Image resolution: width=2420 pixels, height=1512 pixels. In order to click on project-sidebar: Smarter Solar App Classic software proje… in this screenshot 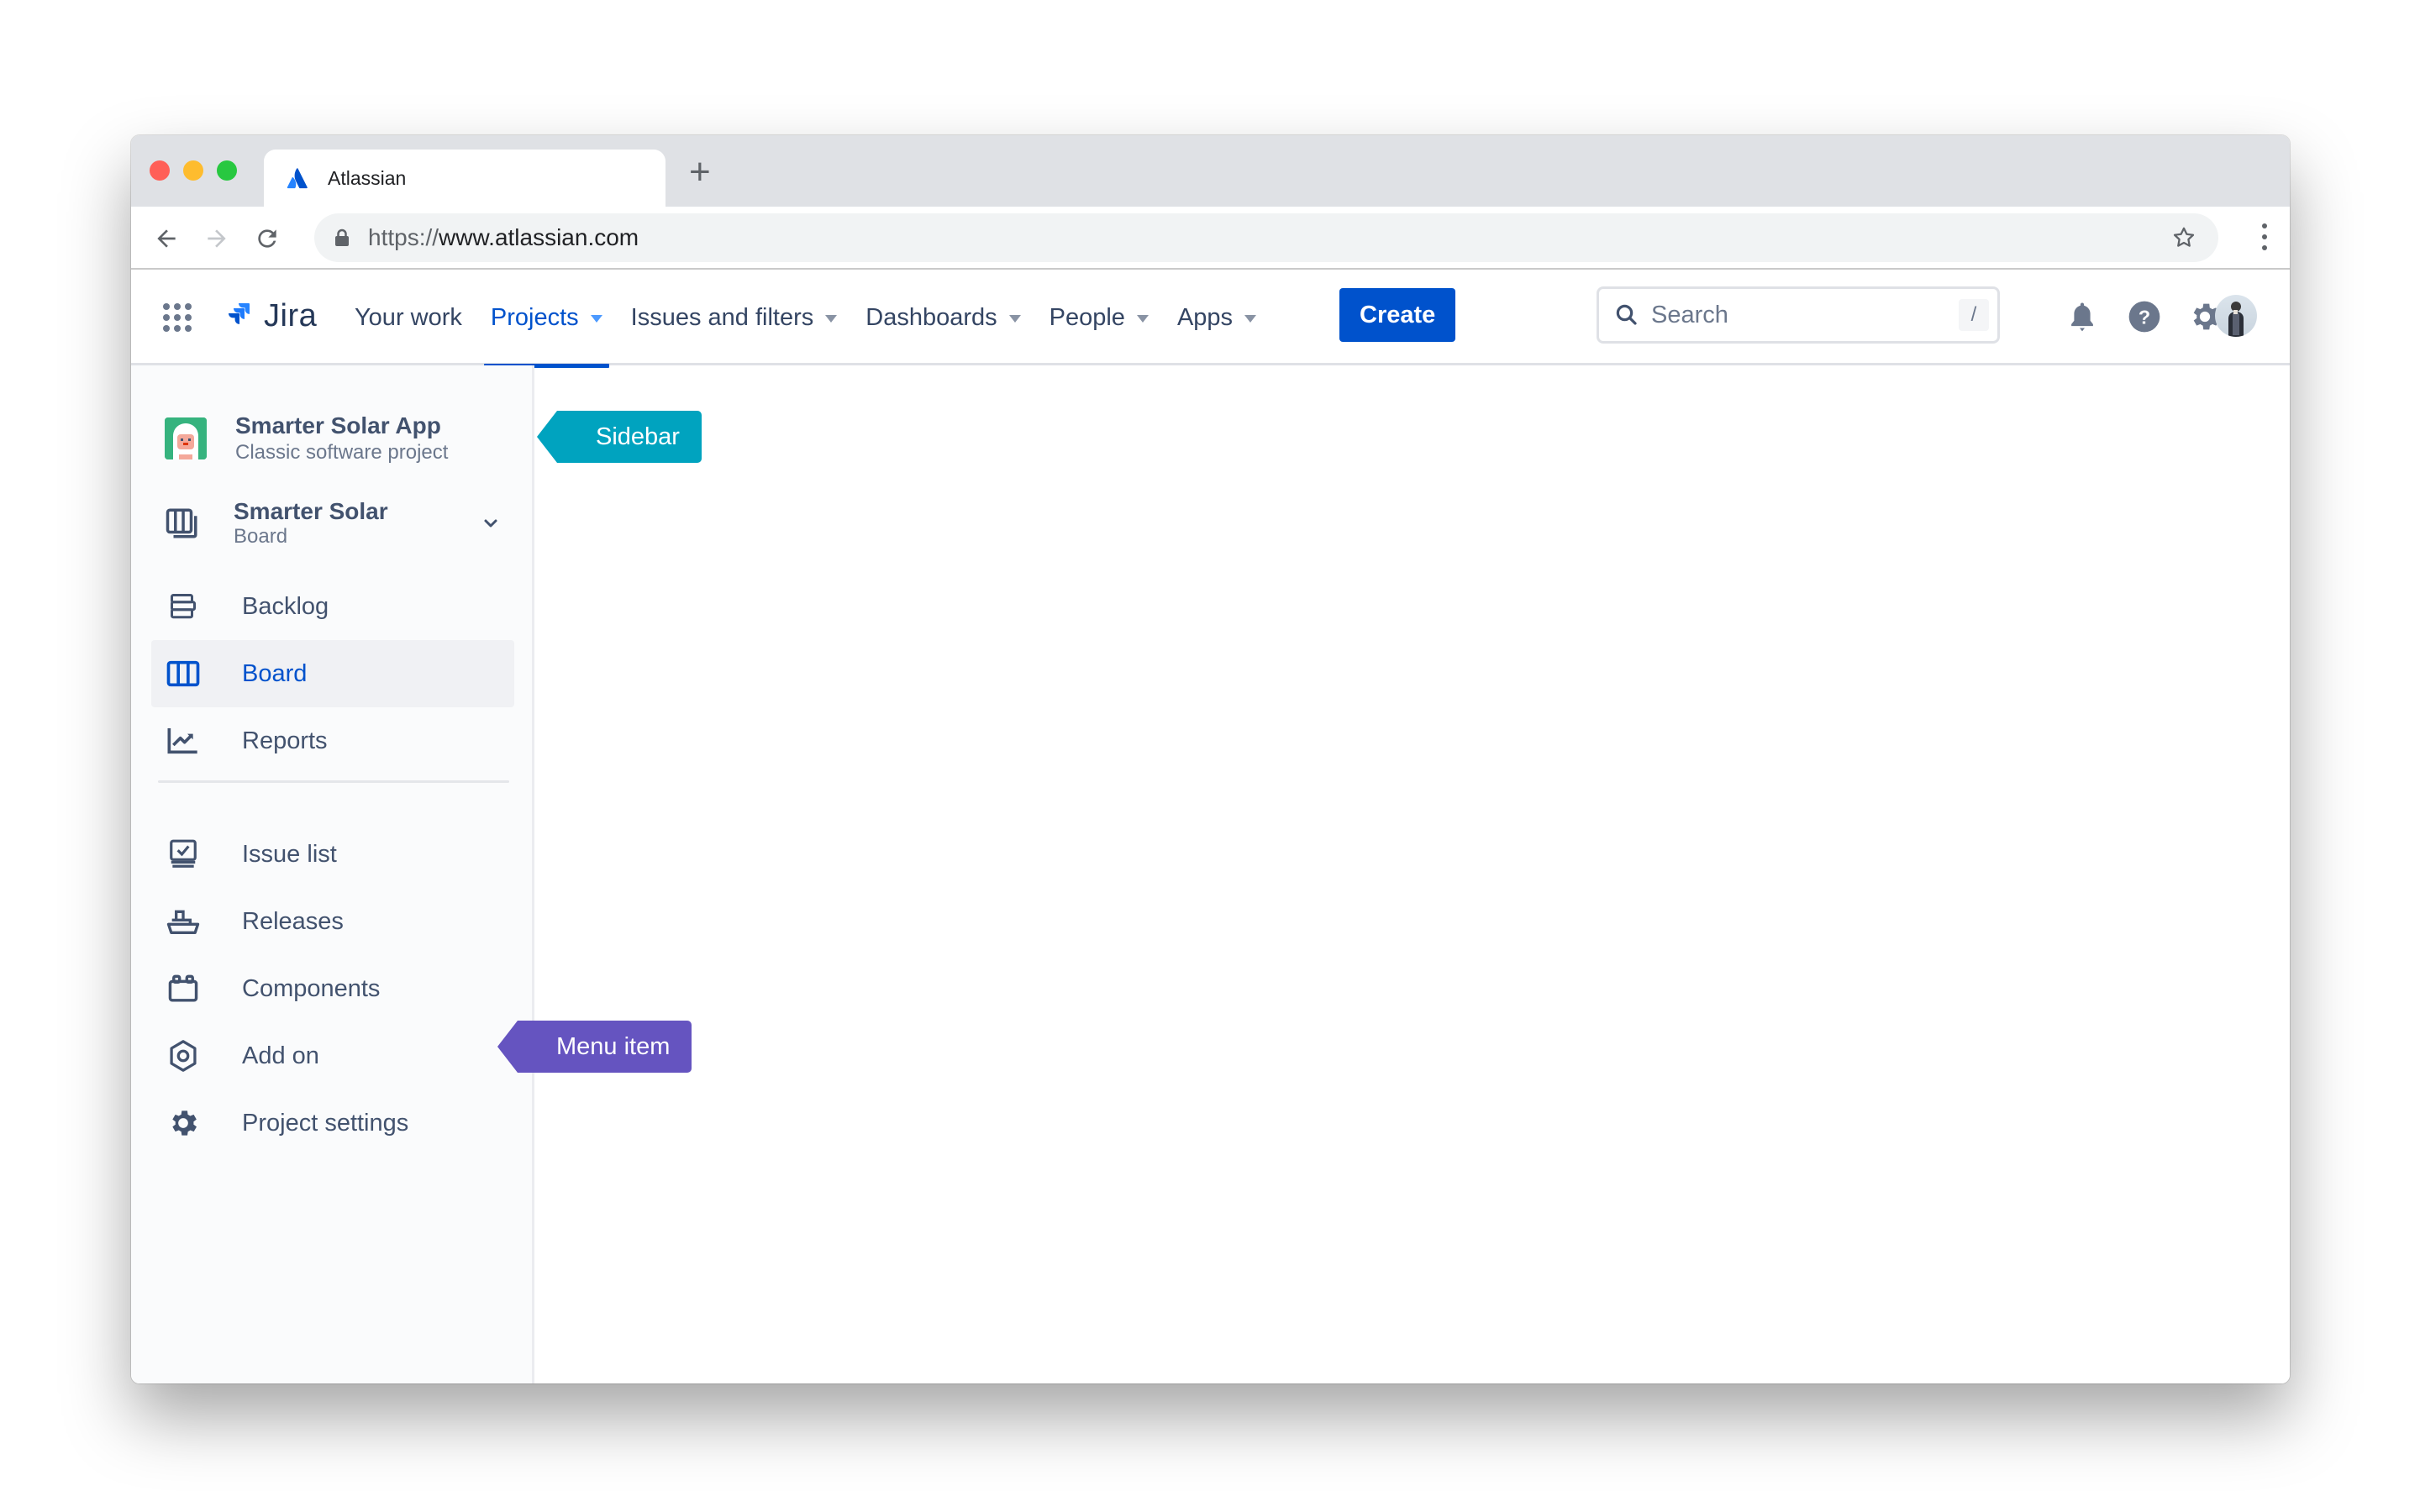, I will do `click(332, 874)`.